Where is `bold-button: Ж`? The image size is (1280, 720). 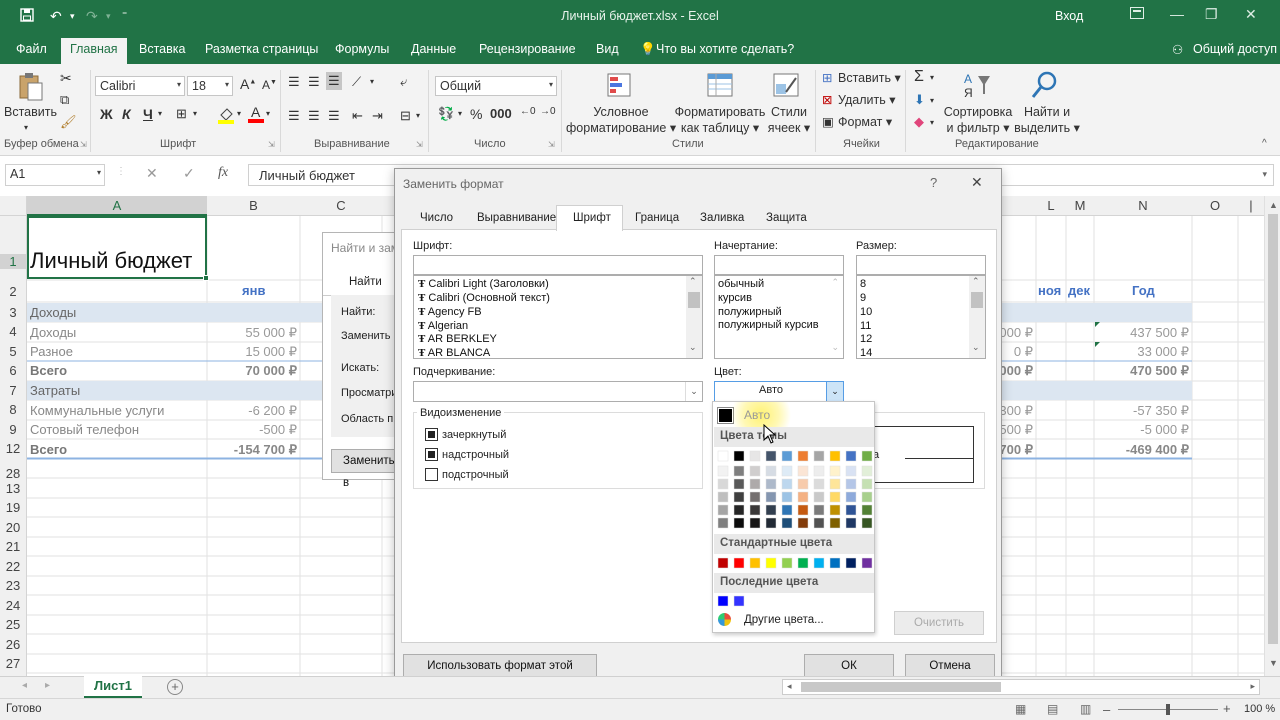
bold-button: Ж is located at coordinates (106, 114).